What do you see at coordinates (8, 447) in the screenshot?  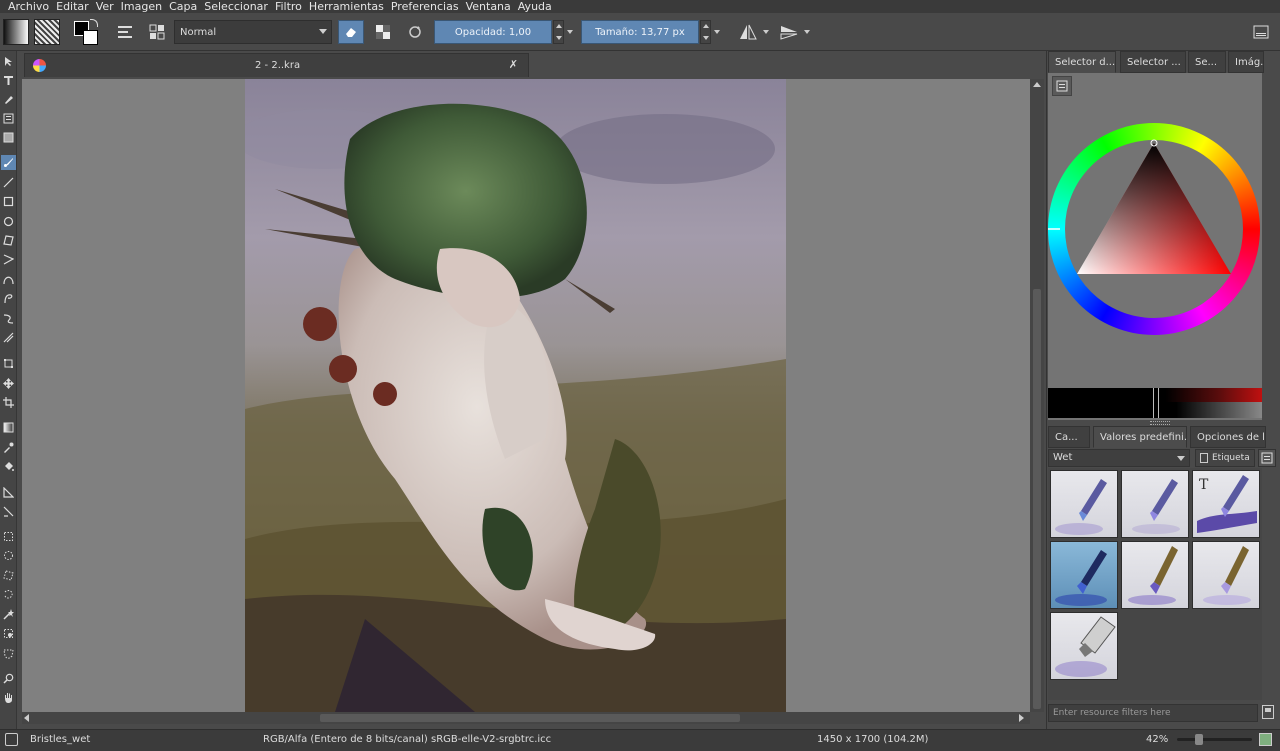 I see `color-sampler-tool-icon` at bounding box center [8, 447].